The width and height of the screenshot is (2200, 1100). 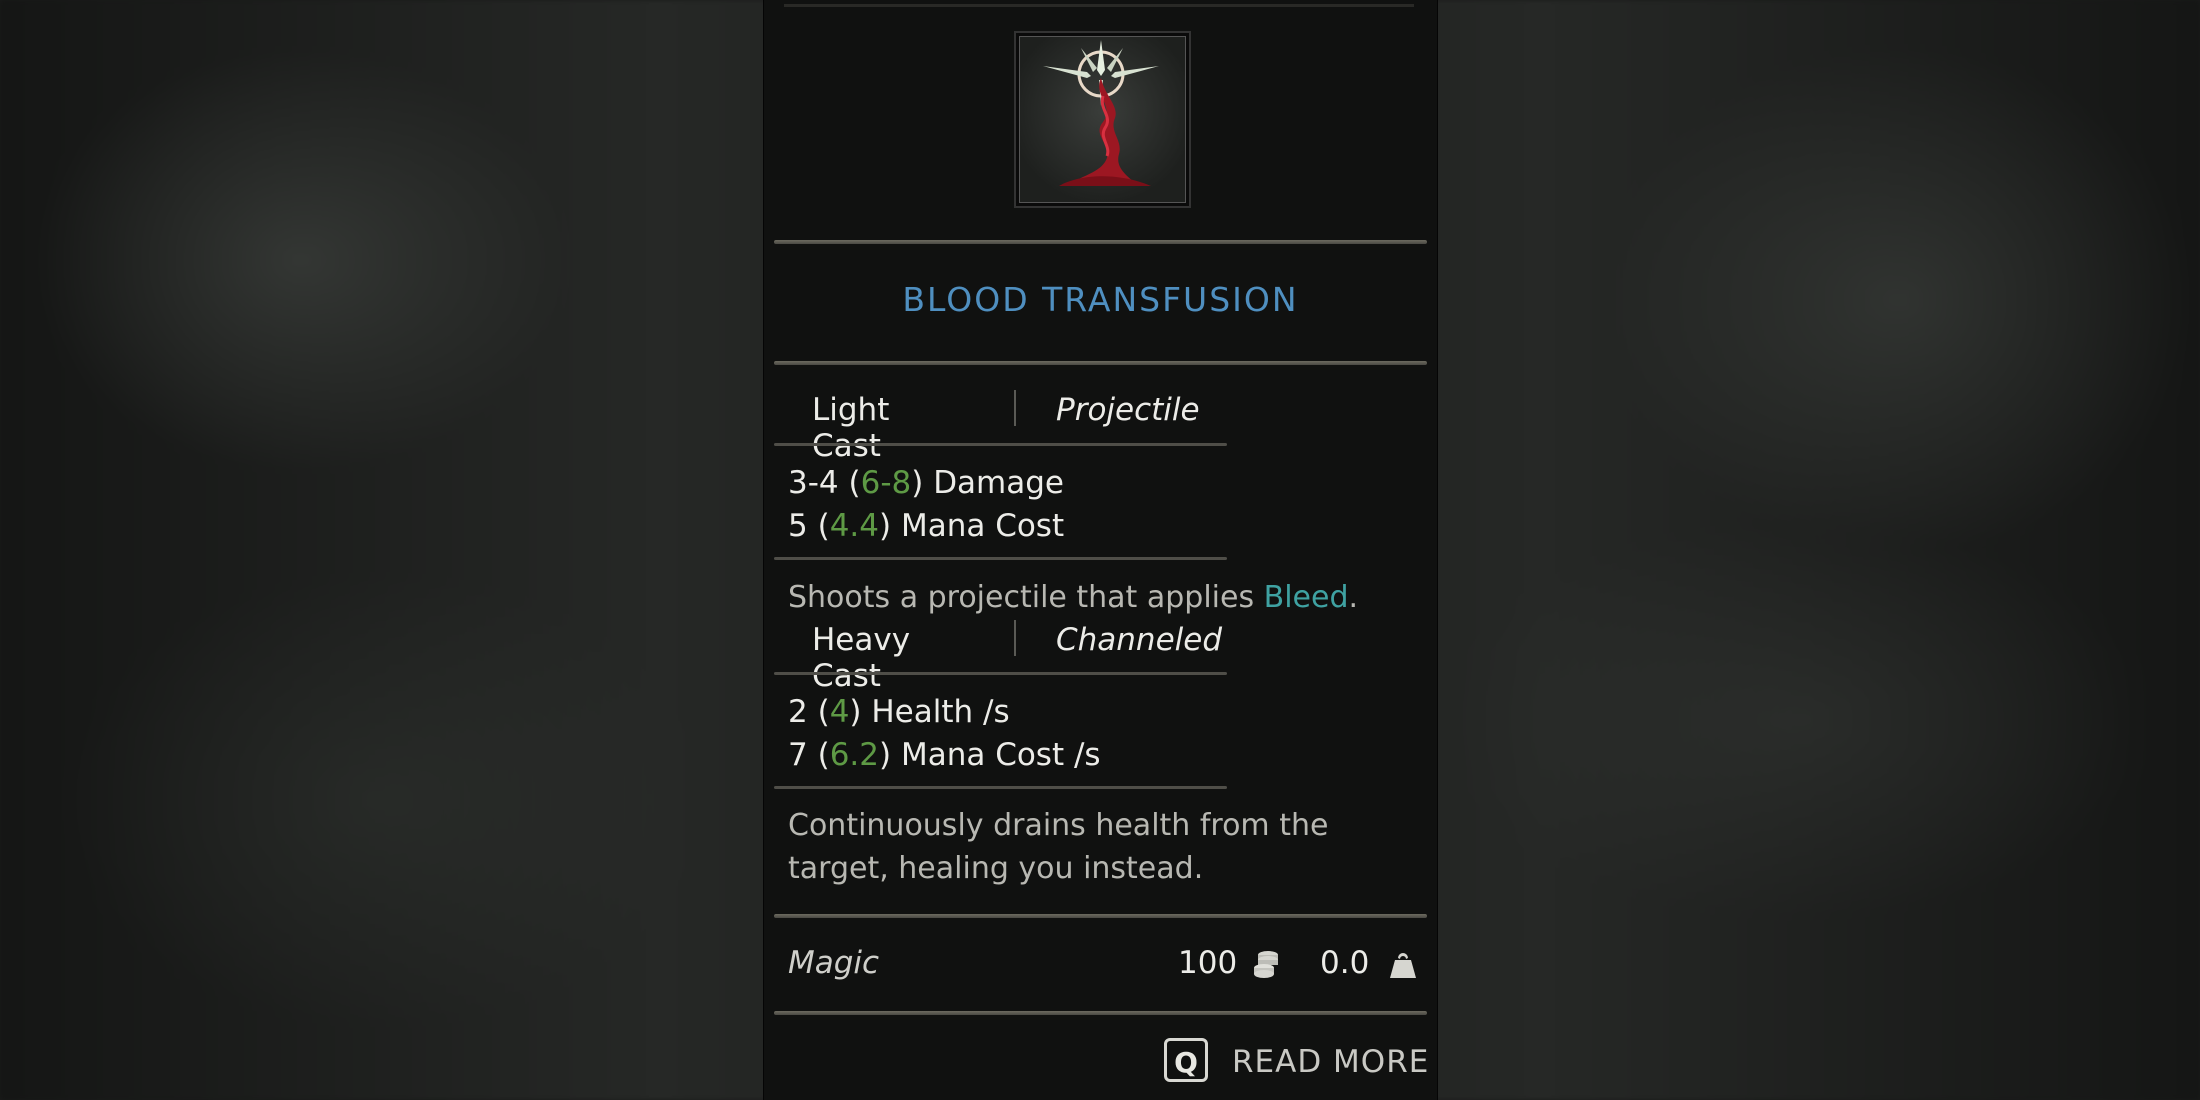 What do you see at coordinates (854, 755) in the screenshot?
I see `bonus-value: 6.2` at bounding box center [854, 755].